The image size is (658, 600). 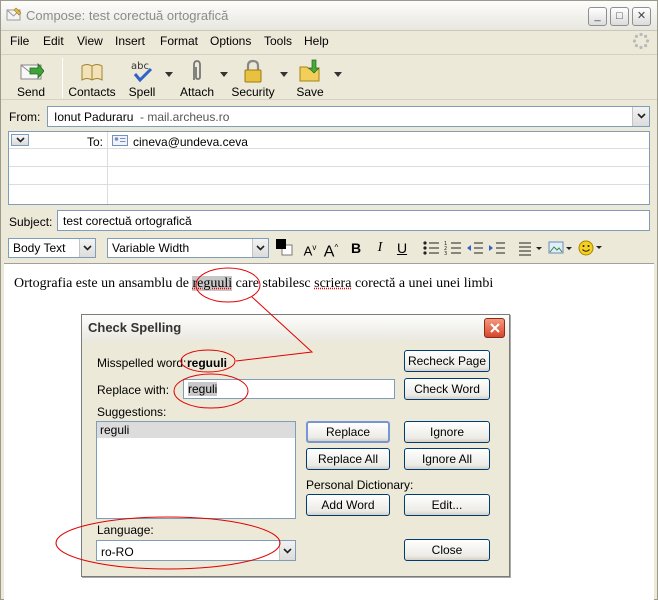 What do you see at coordinates (316, 41) in the screenshot?
I see `menu-help: Help` at bounding box center [316, 41].